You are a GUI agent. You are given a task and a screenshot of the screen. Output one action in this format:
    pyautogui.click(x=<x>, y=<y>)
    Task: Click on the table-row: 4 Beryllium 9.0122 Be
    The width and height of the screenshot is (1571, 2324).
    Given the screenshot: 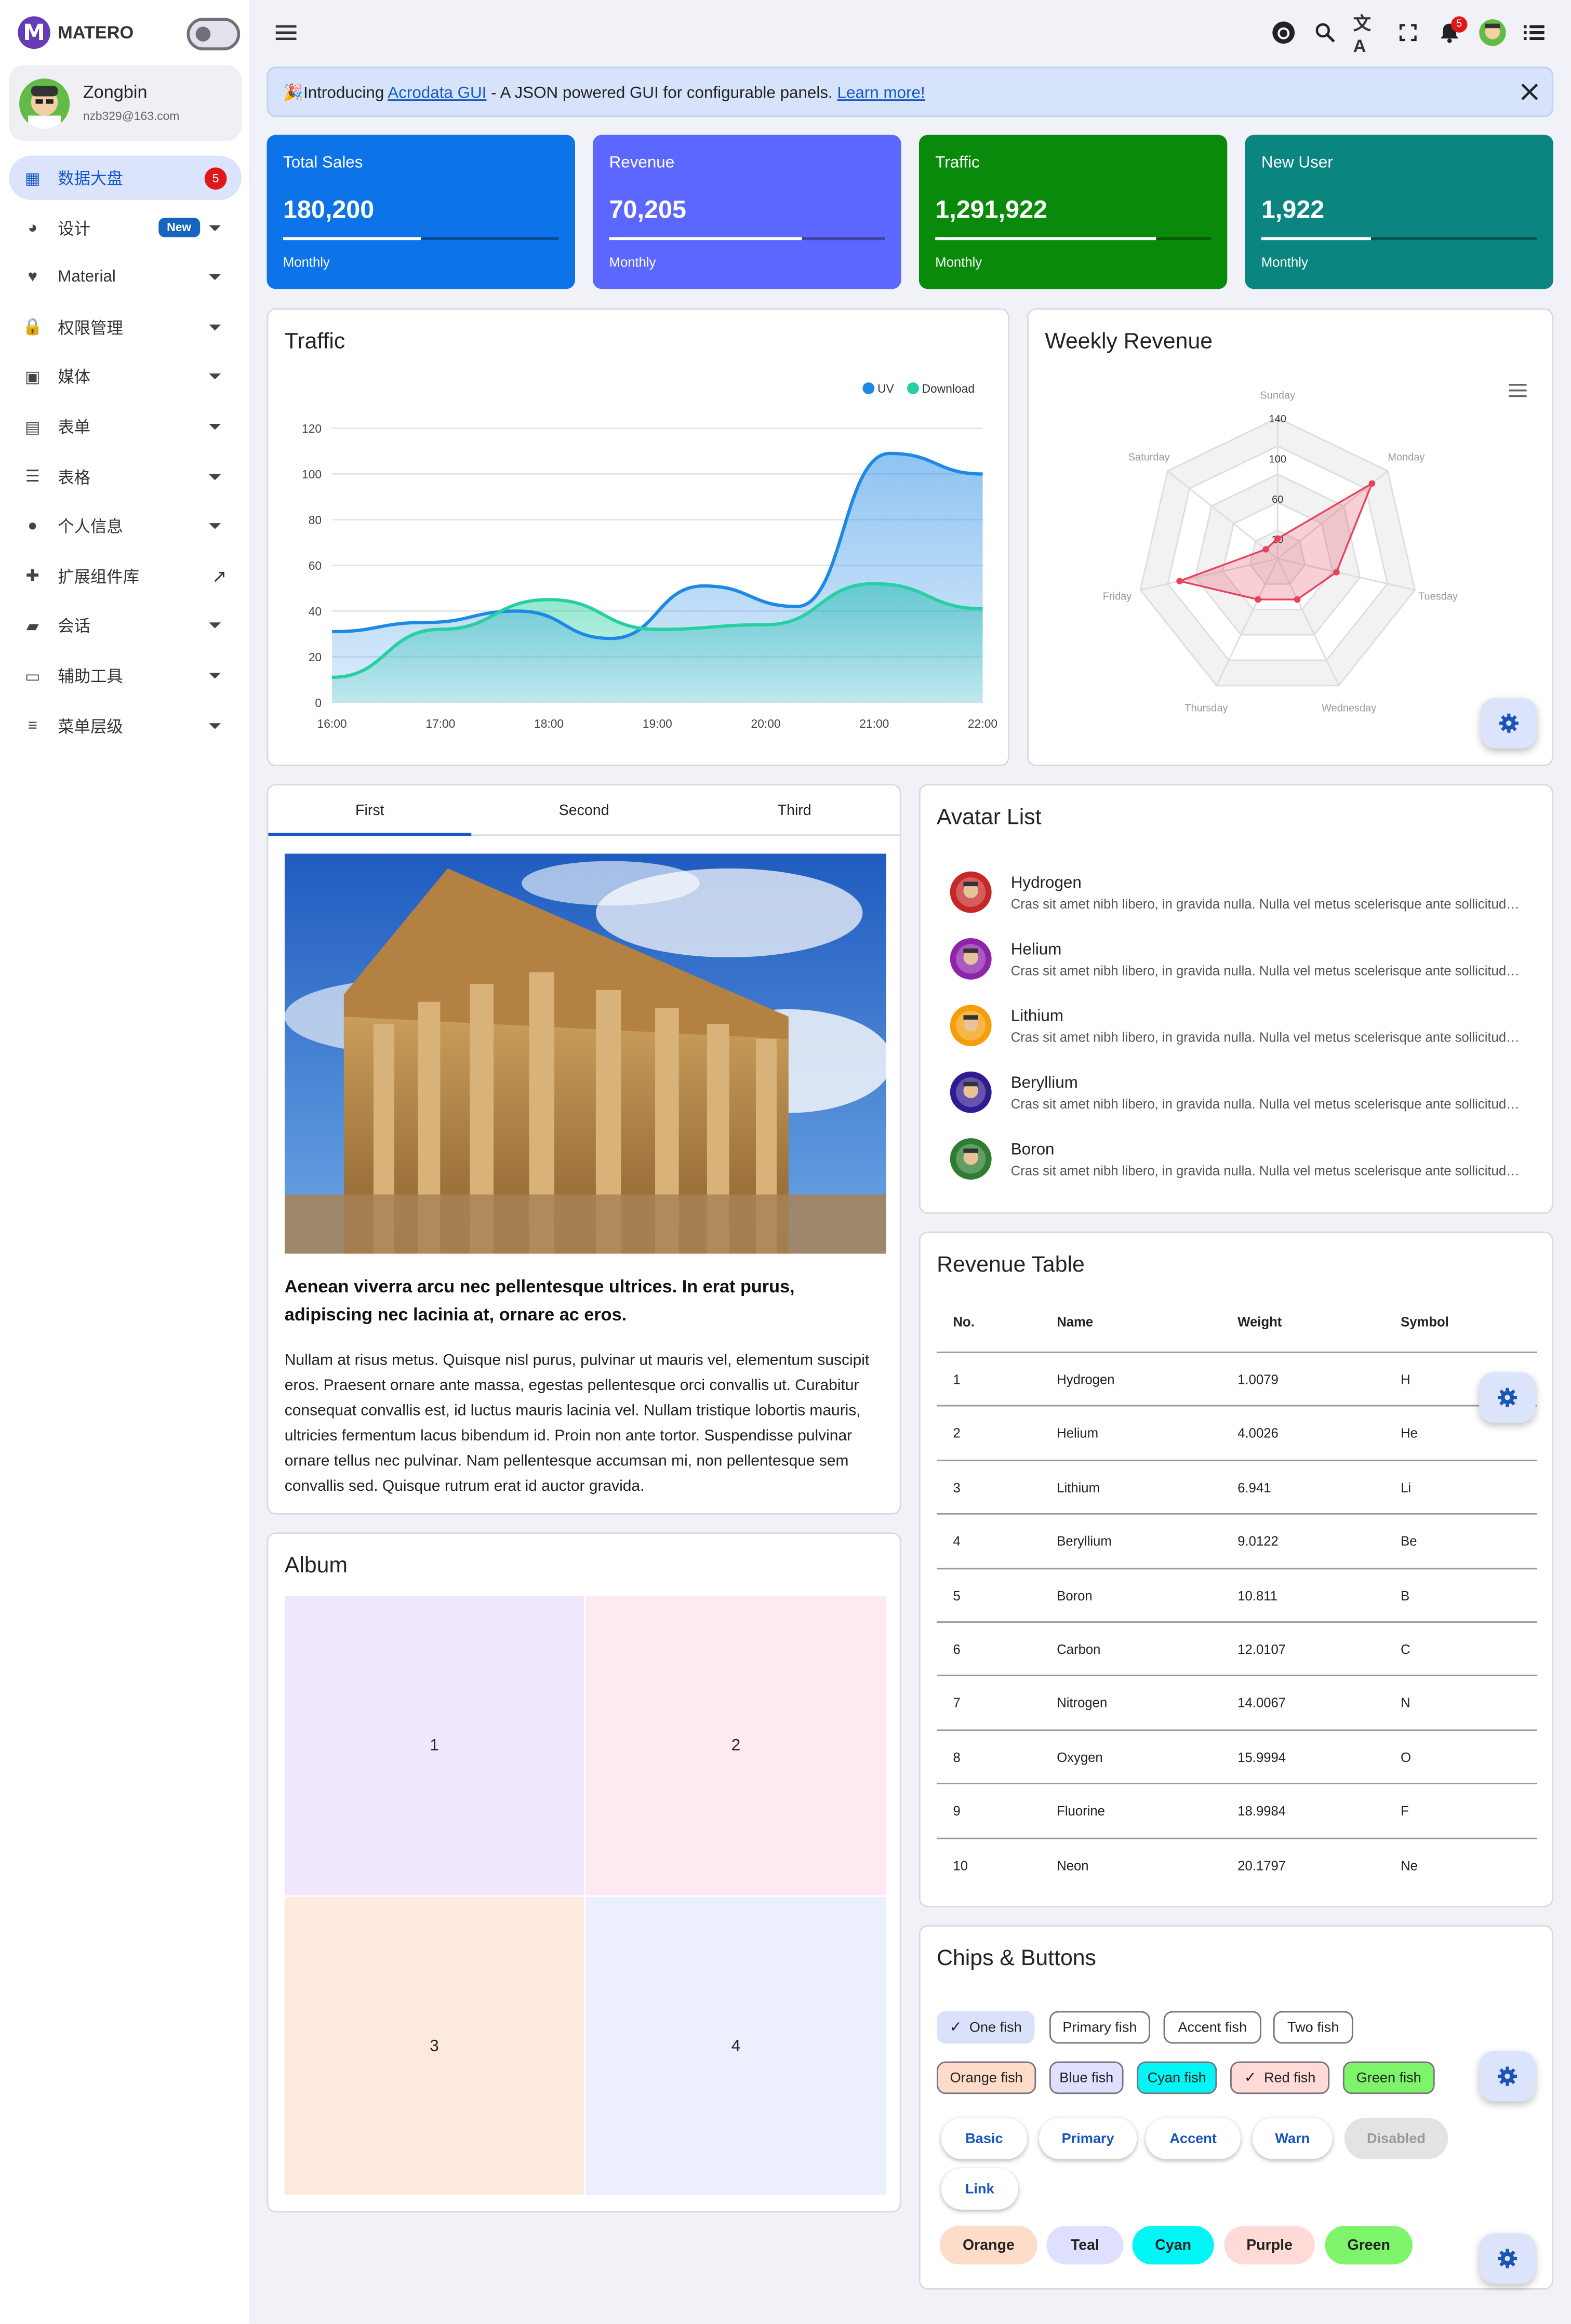 What is the action you would take?
    pyautogui.click(x=1237, y=1540)
    